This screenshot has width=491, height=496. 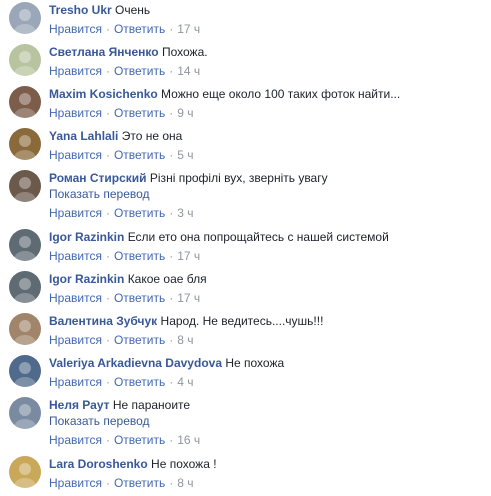 I want to click on comment-actions: Нравится · Ответить · 3 ч, so click(x=269, y=213).